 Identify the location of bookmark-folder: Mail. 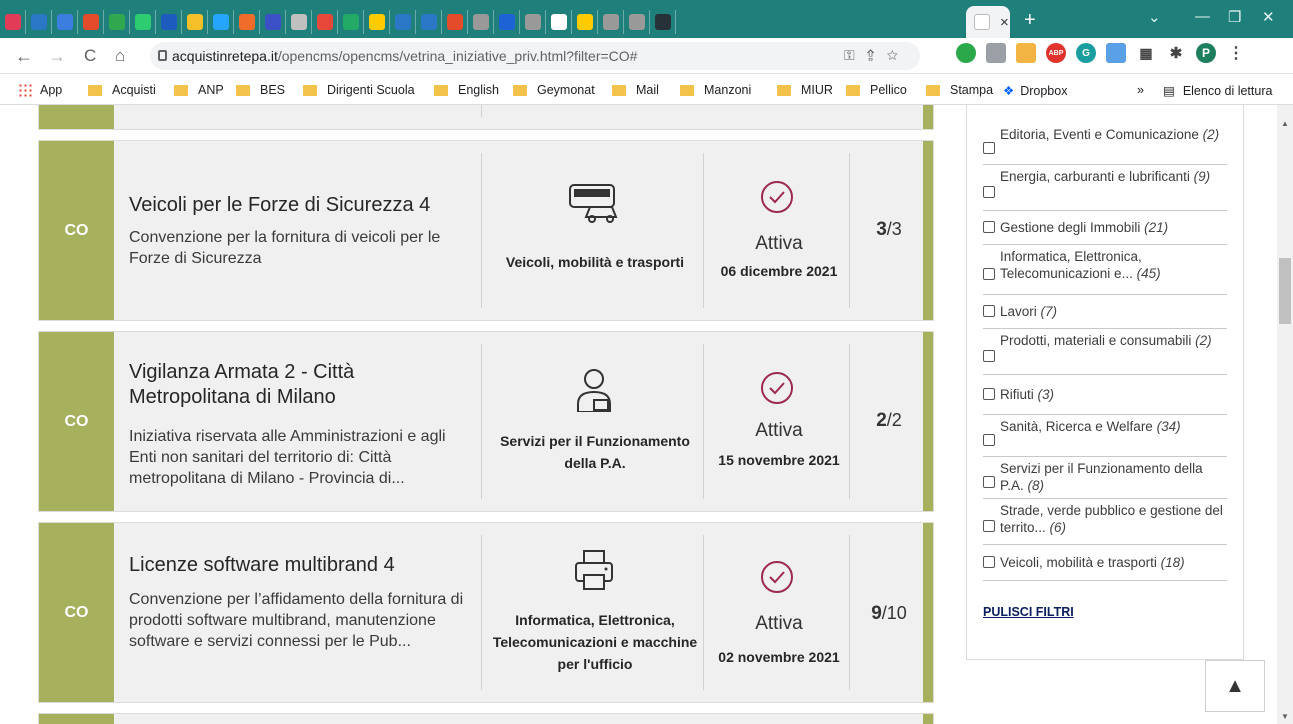
(635, 90).